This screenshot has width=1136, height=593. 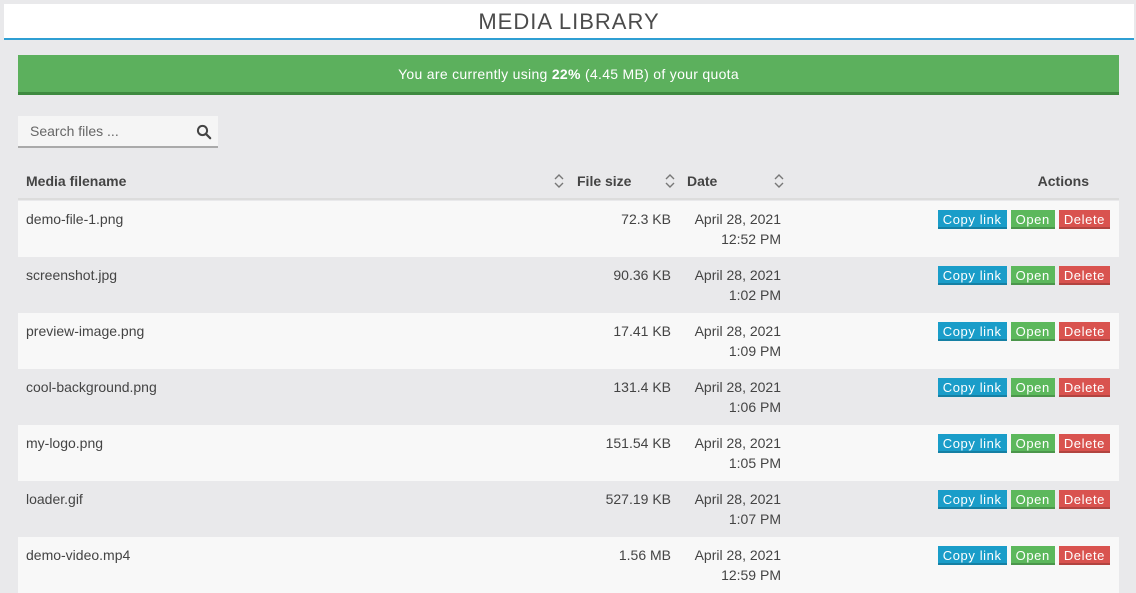 I want to click on media-filename: demo-file-1.png, so click(x=75, y=219).